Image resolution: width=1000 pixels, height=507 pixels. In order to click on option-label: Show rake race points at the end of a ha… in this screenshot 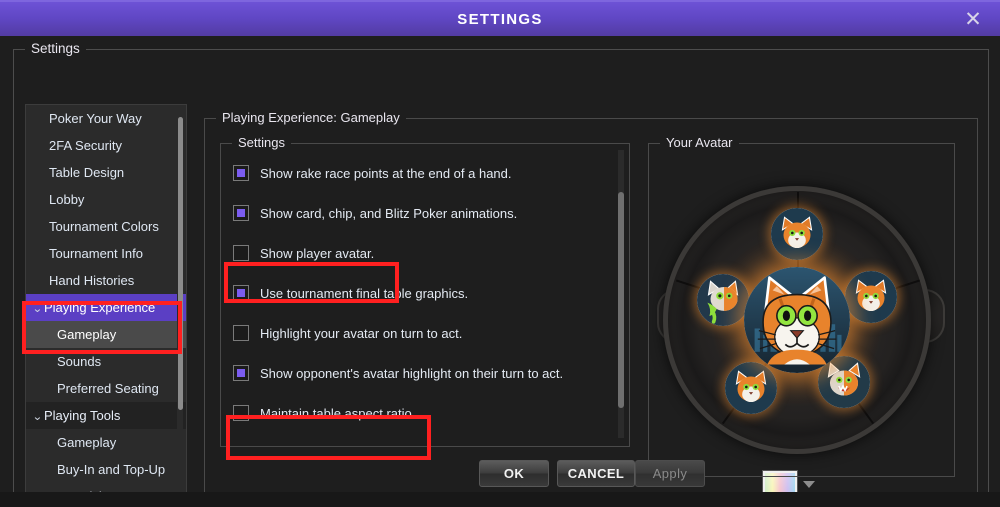, I will do `click(386, 173)`.